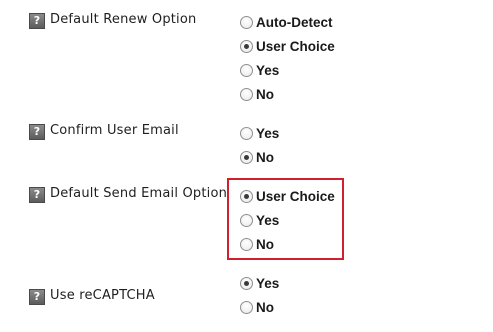 The width and height of the screenshot is (493, 332). Describe the element at coordinates (123, 19) in the screenshot. I see `setting-label-default-renew-option: Default Renew Option` at that location.